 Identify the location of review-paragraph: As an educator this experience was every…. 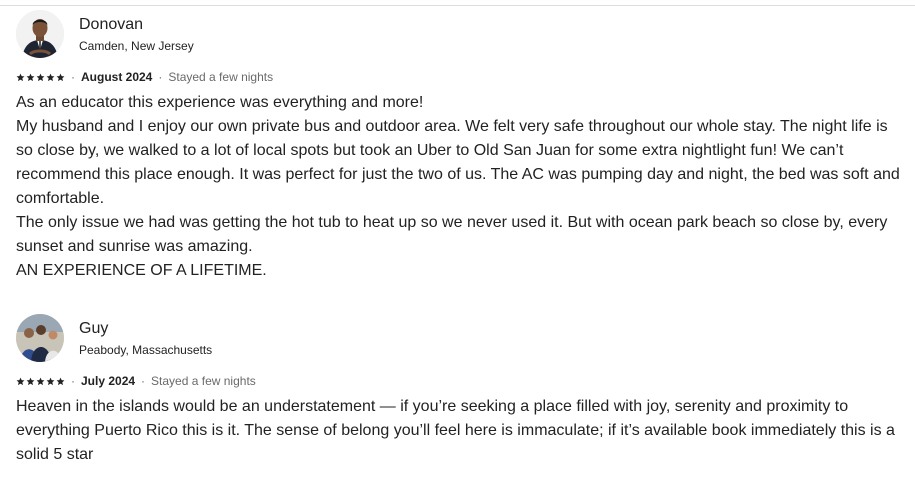
(220, 102).